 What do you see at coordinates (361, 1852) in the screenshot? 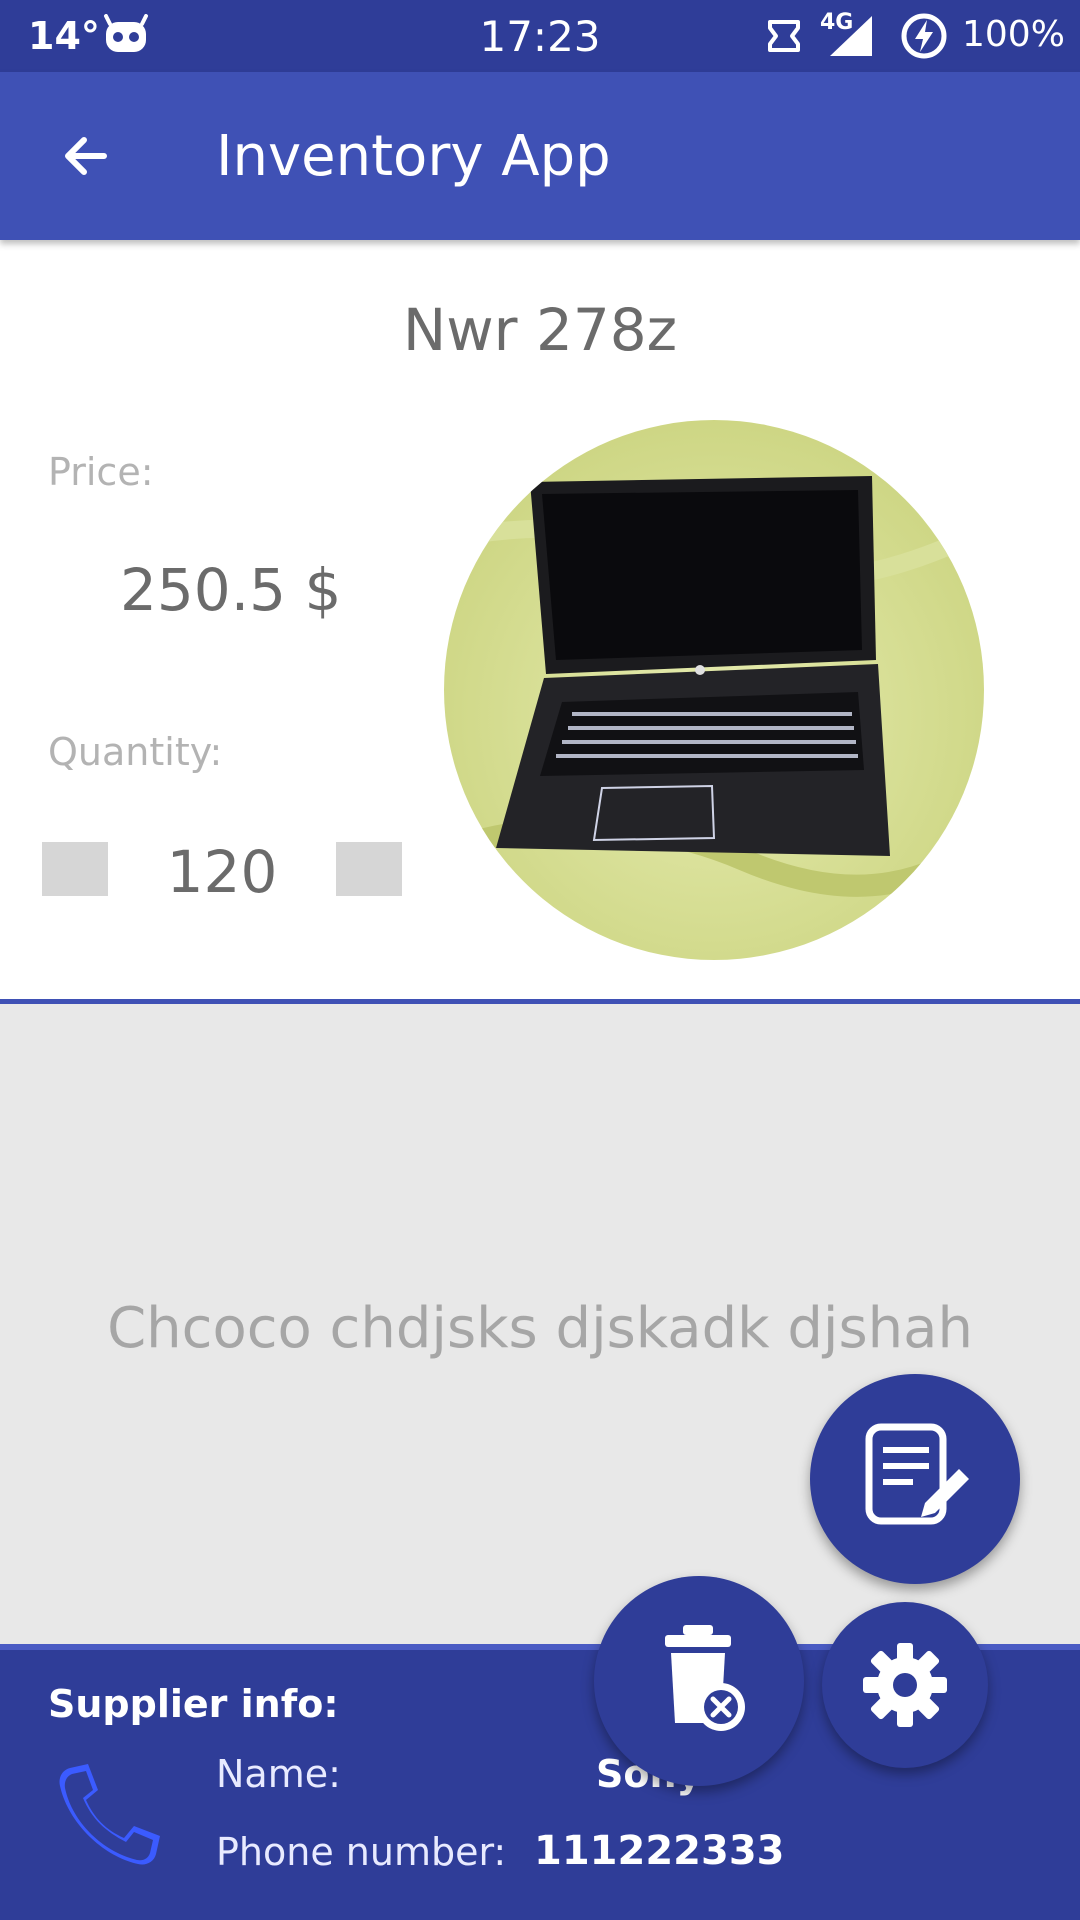
I see `supplier-phone-label: Phone number:` at bounding box center [361, 1852].